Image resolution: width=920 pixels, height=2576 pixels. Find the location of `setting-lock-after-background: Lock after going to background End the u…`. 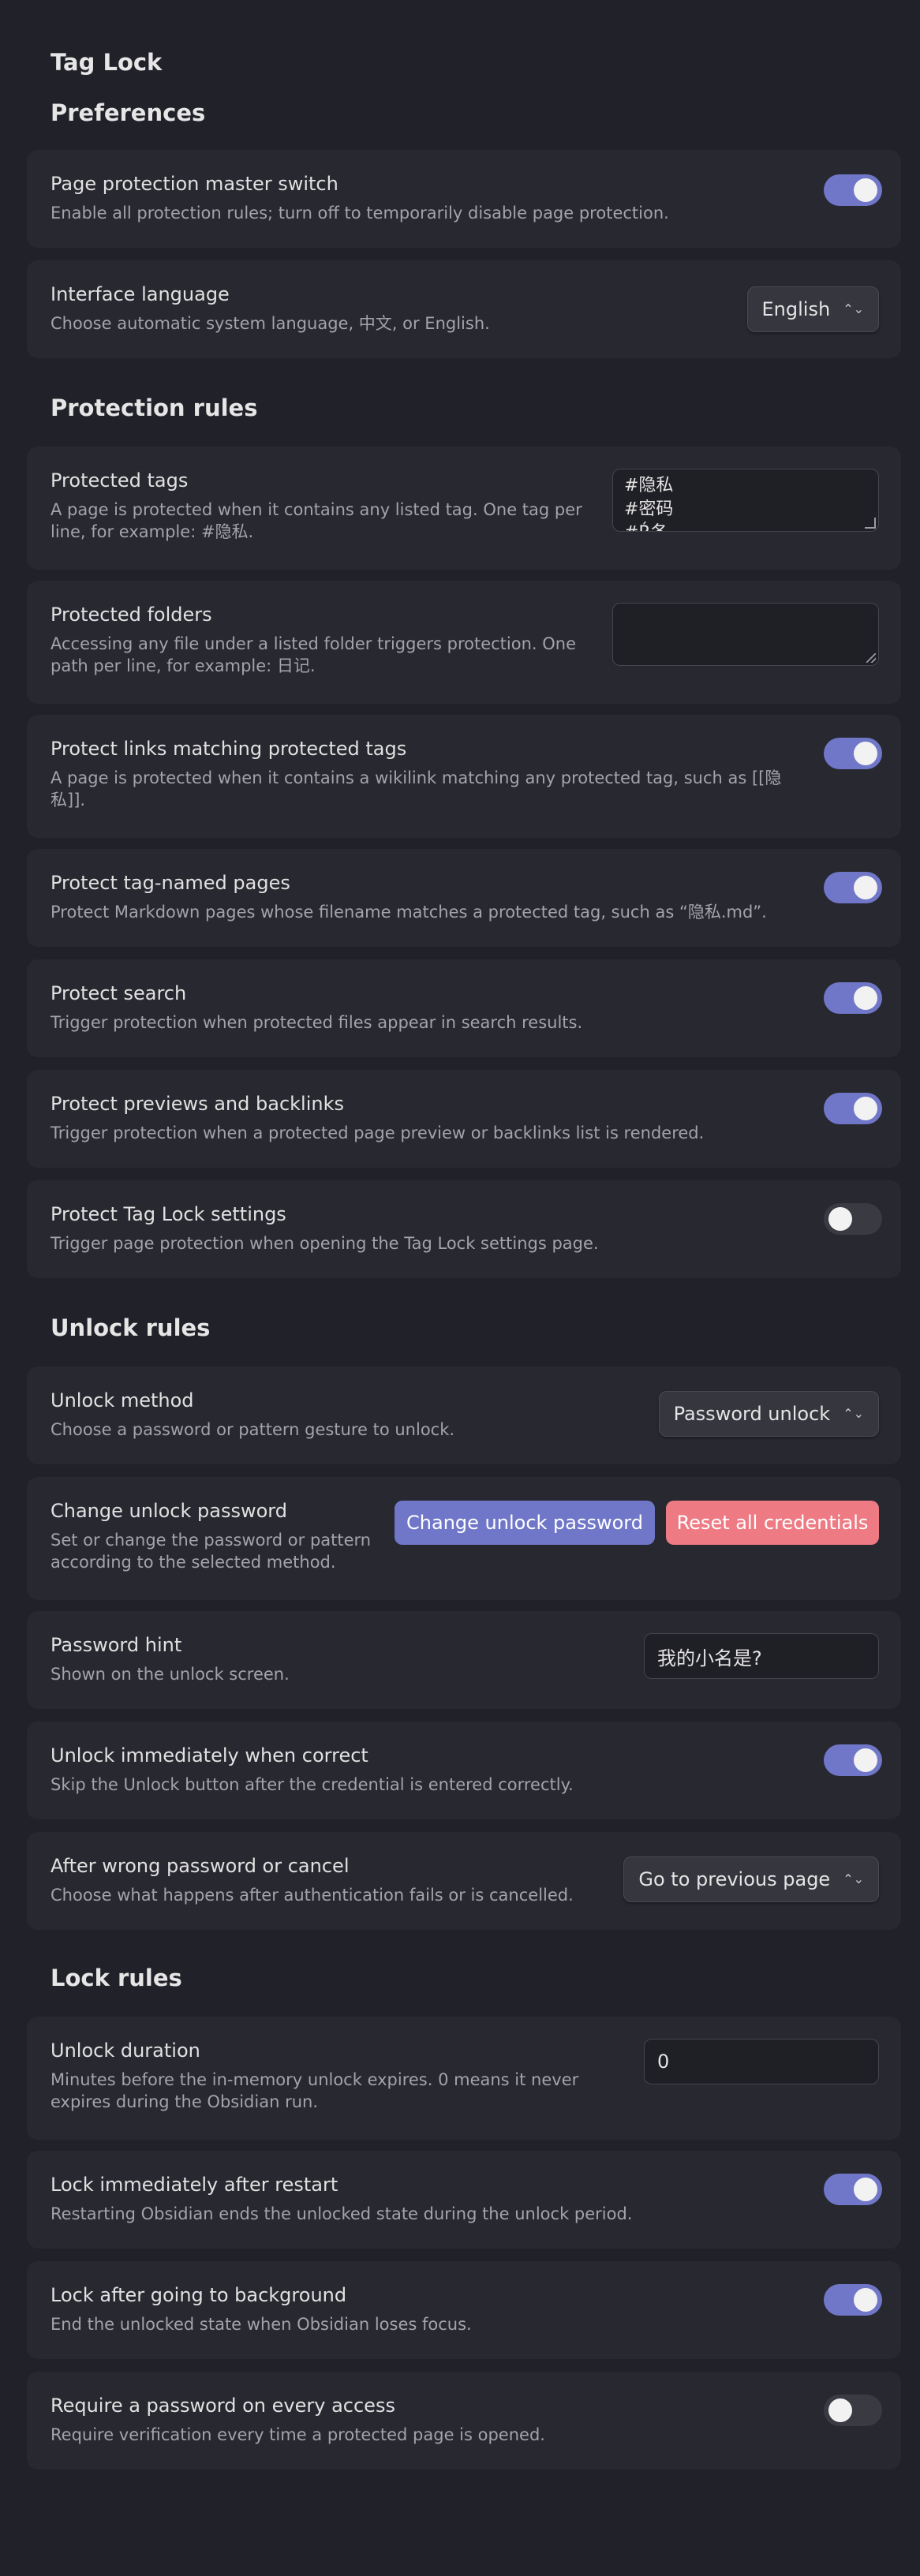

setting-lock-after-background: Lock after going to background End the u… is located at coordinates (464, 2310).